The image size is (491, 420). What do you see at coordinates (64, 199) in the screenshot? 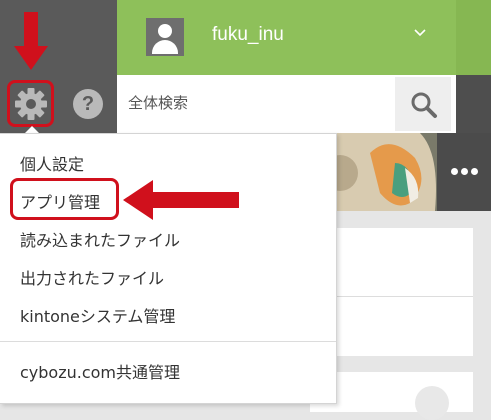
I see `app-management-highlight-box` at bounding box center [64, 199].